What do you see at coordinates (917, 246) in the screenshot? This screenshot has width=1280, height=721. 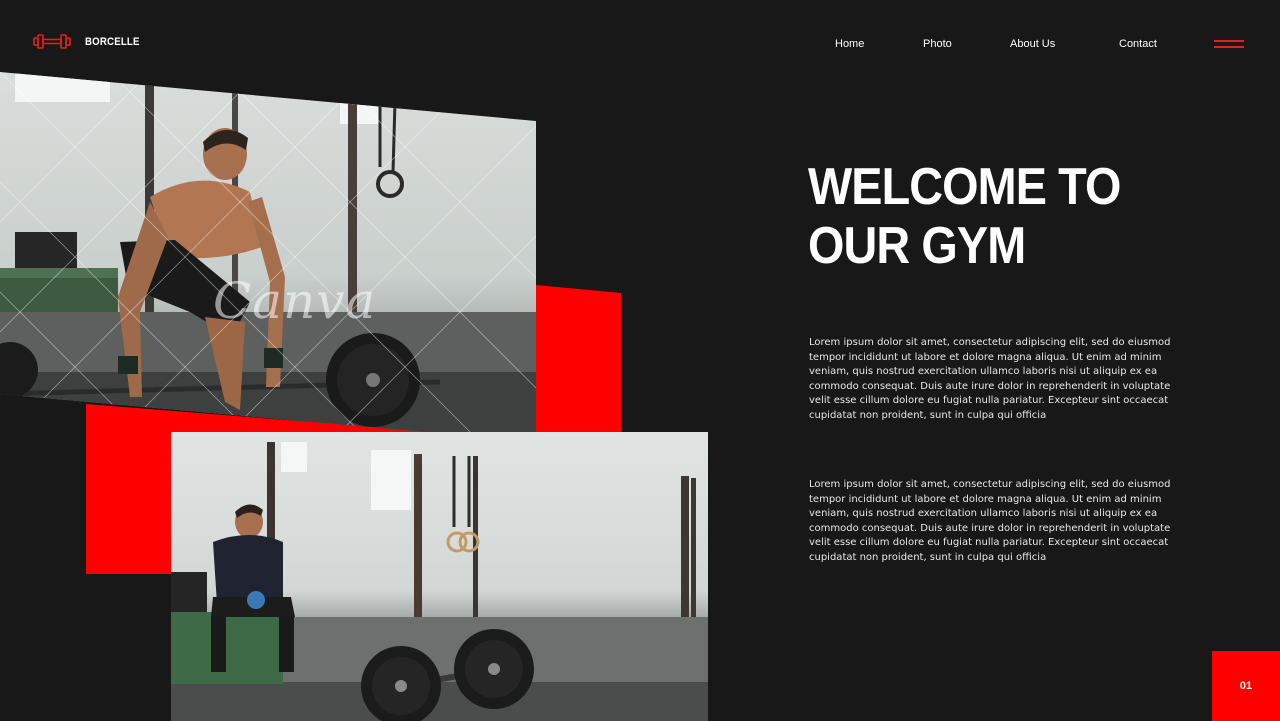 I see `headline-line-2: OUR GYM` at bounding box center [917, 246].